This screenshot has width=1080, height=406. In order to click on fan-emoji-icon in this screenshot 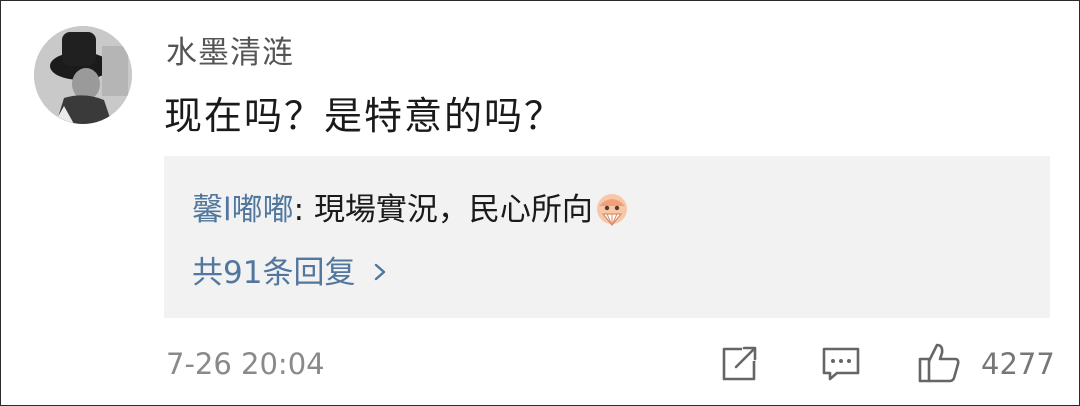, I will do `click(611, 210)`.